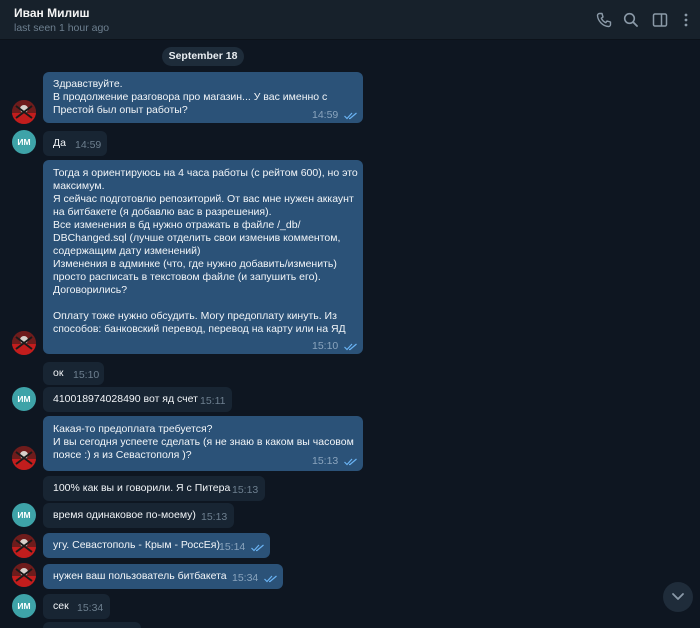 This screenshot has width=700, height=628. I want to click on message-bubble-incoming: время одинаковое по-моему) 15:13, so click(138, 515).